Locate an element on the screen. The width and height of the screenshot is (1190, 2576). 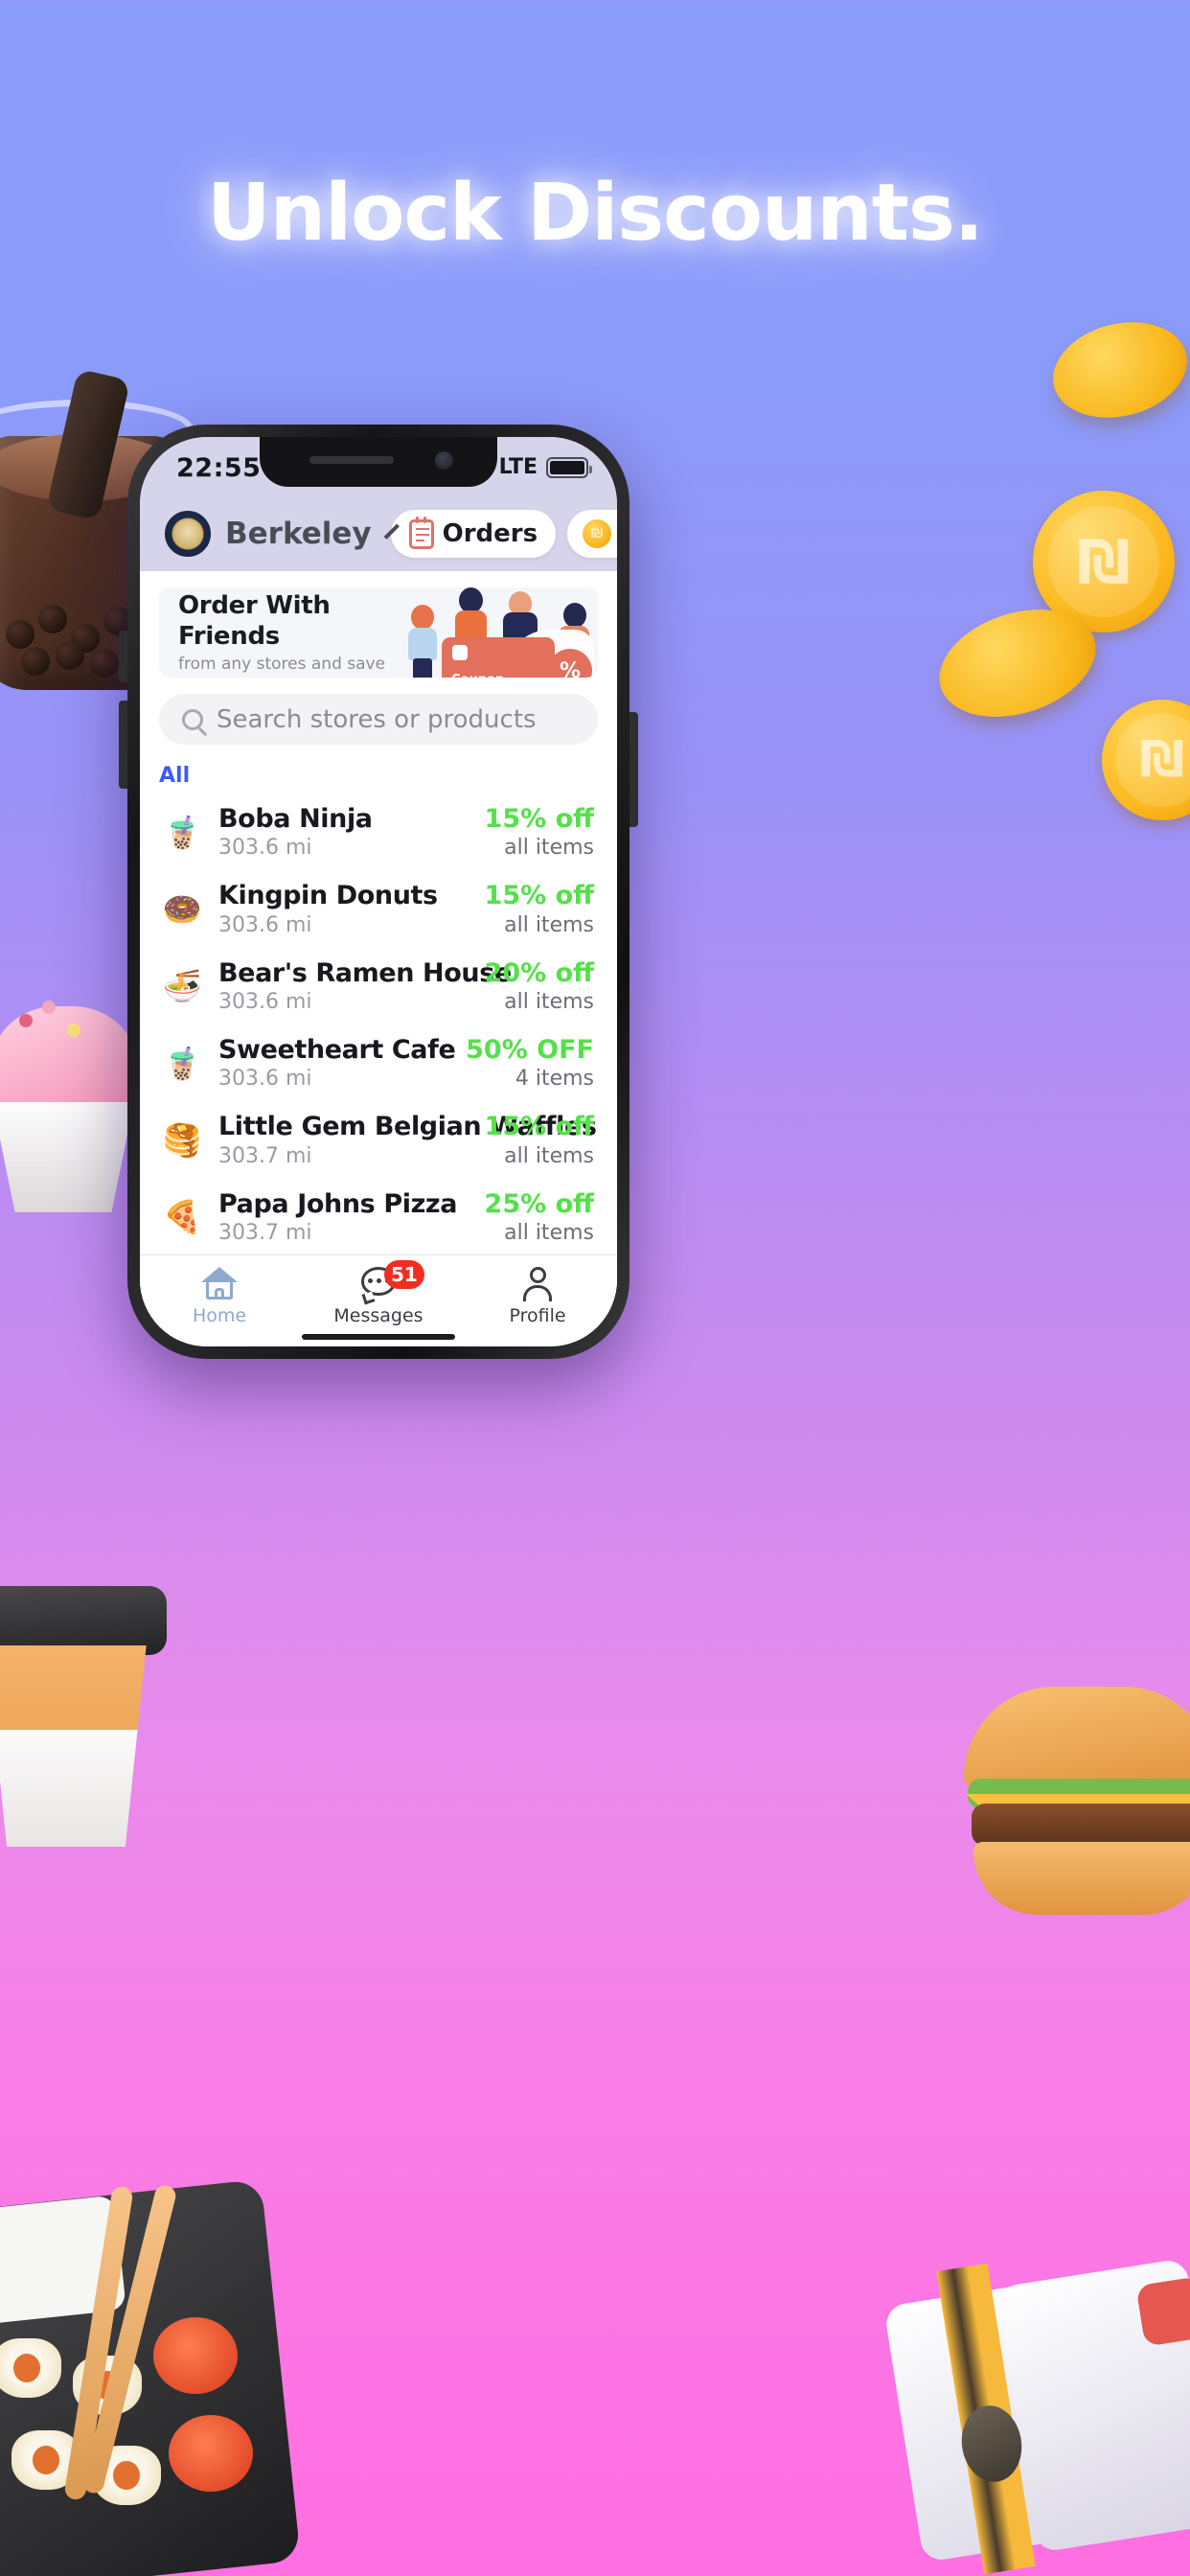
coupon-logo-icon is located at coordinates (460, 652).